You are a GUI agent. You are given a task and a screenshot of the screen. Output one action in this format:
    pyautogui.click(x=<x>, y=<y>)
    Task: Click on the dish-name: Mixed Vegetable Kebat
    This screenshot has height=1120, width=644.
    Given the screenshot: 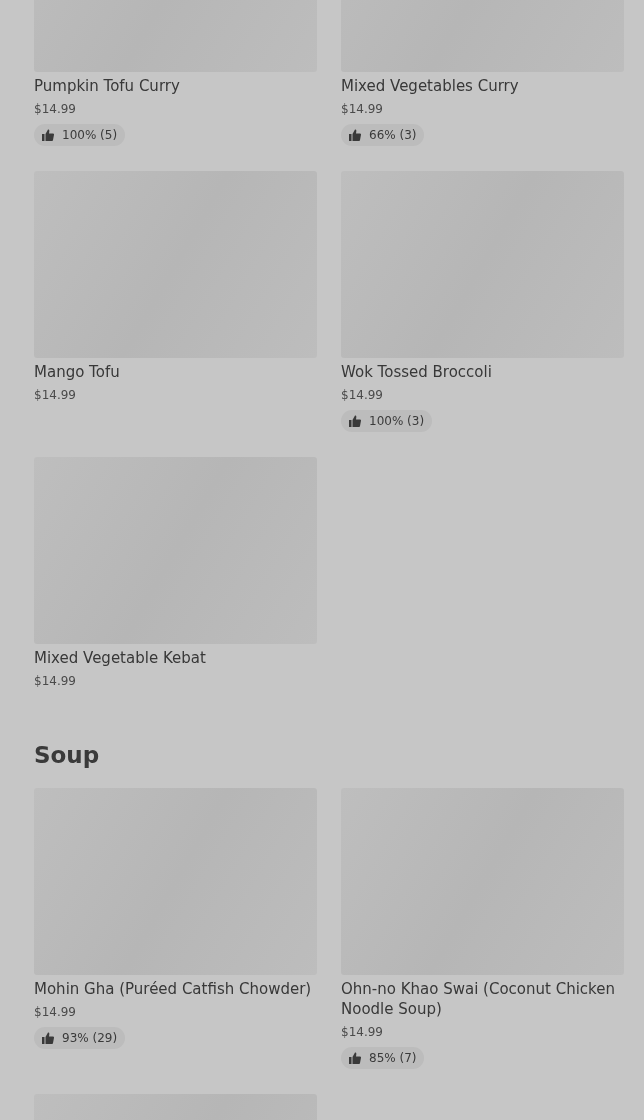 What is the action you would take?
    pyautogui.click(x=120, y=658)
    